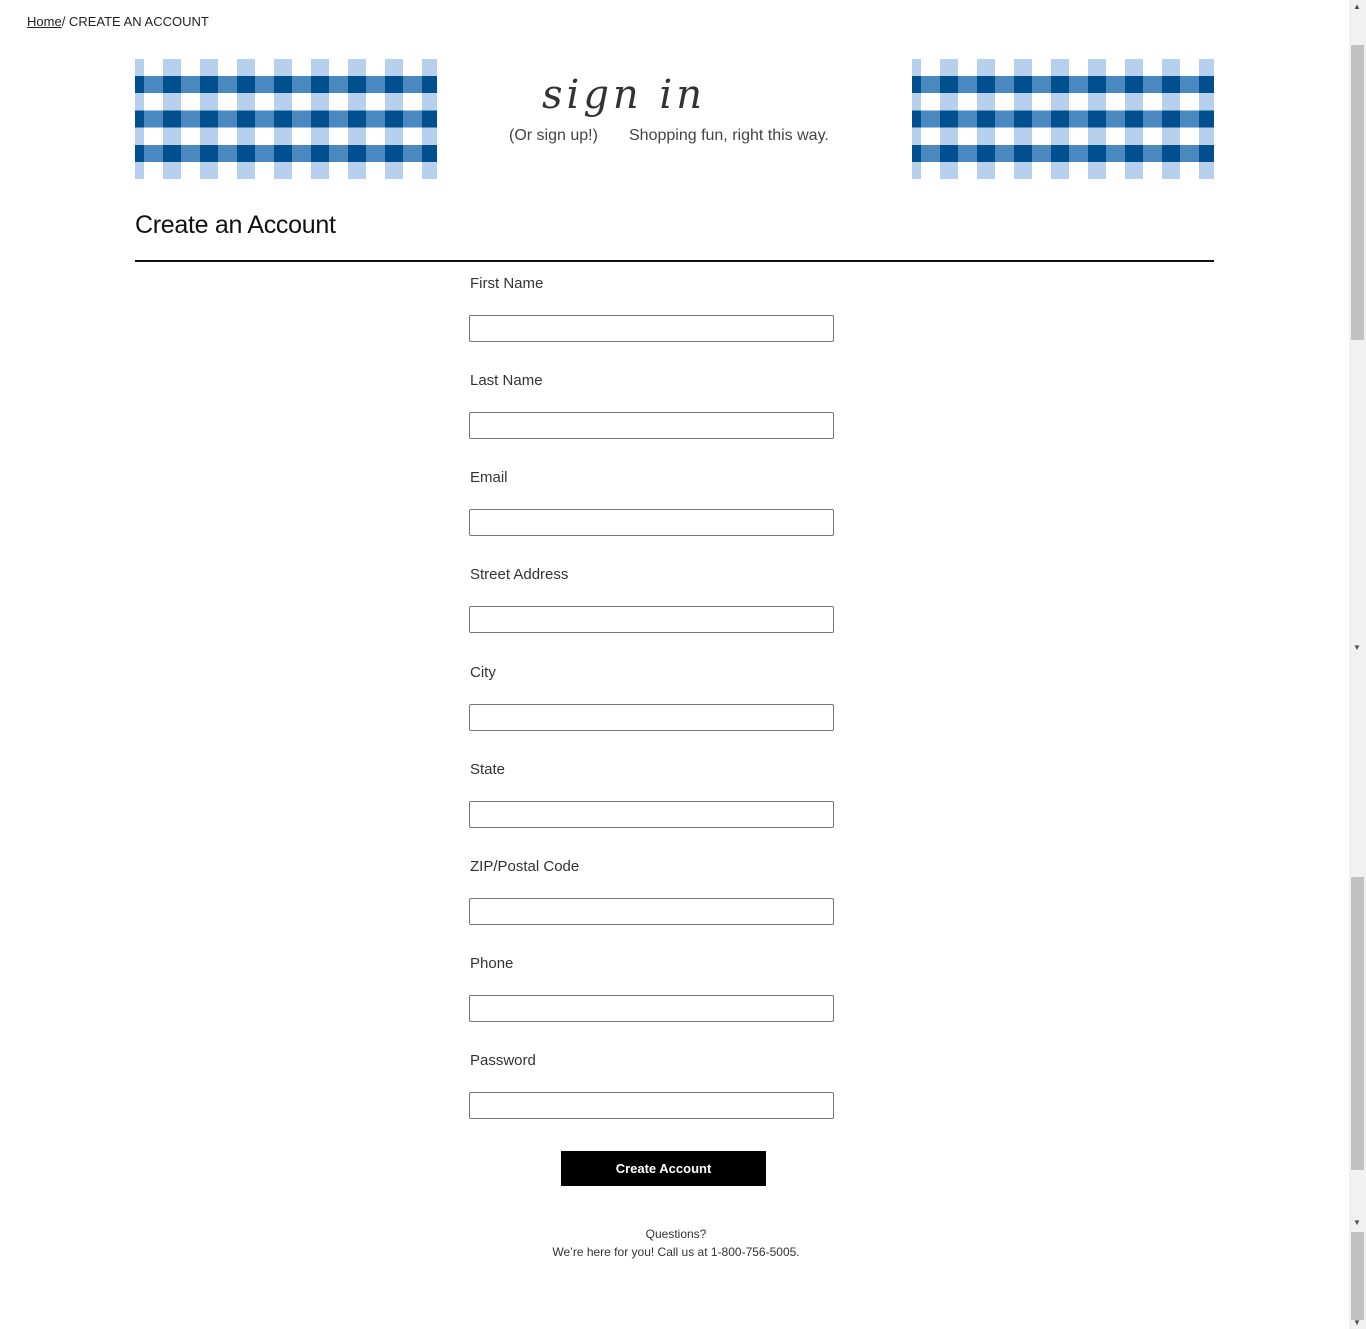  Describe the element at coordinates (651, 717) in the screenshot. I see `city-input` at that location.